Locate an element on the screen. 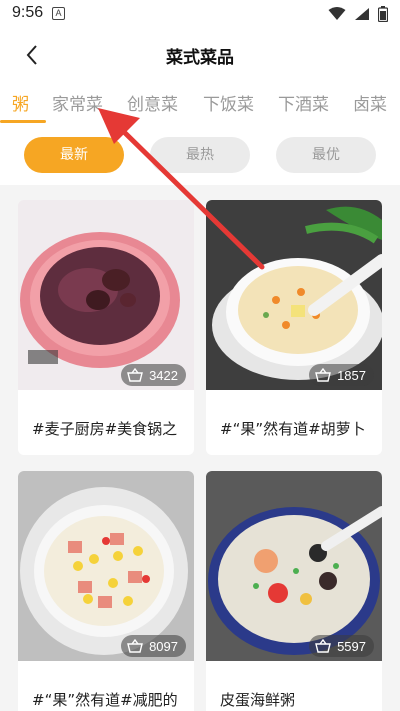  recipe-photo-seafood-congee is located at coordinates (294, 566).